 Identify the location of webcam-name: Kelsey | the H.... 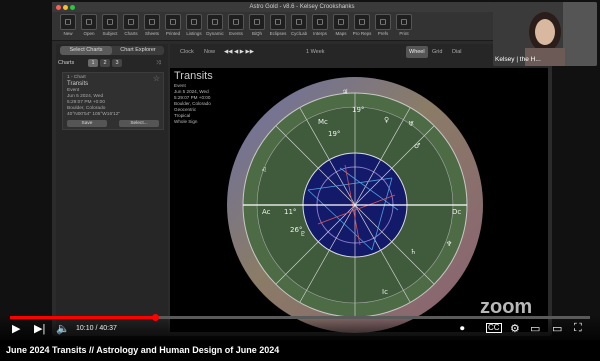
(518, 59).